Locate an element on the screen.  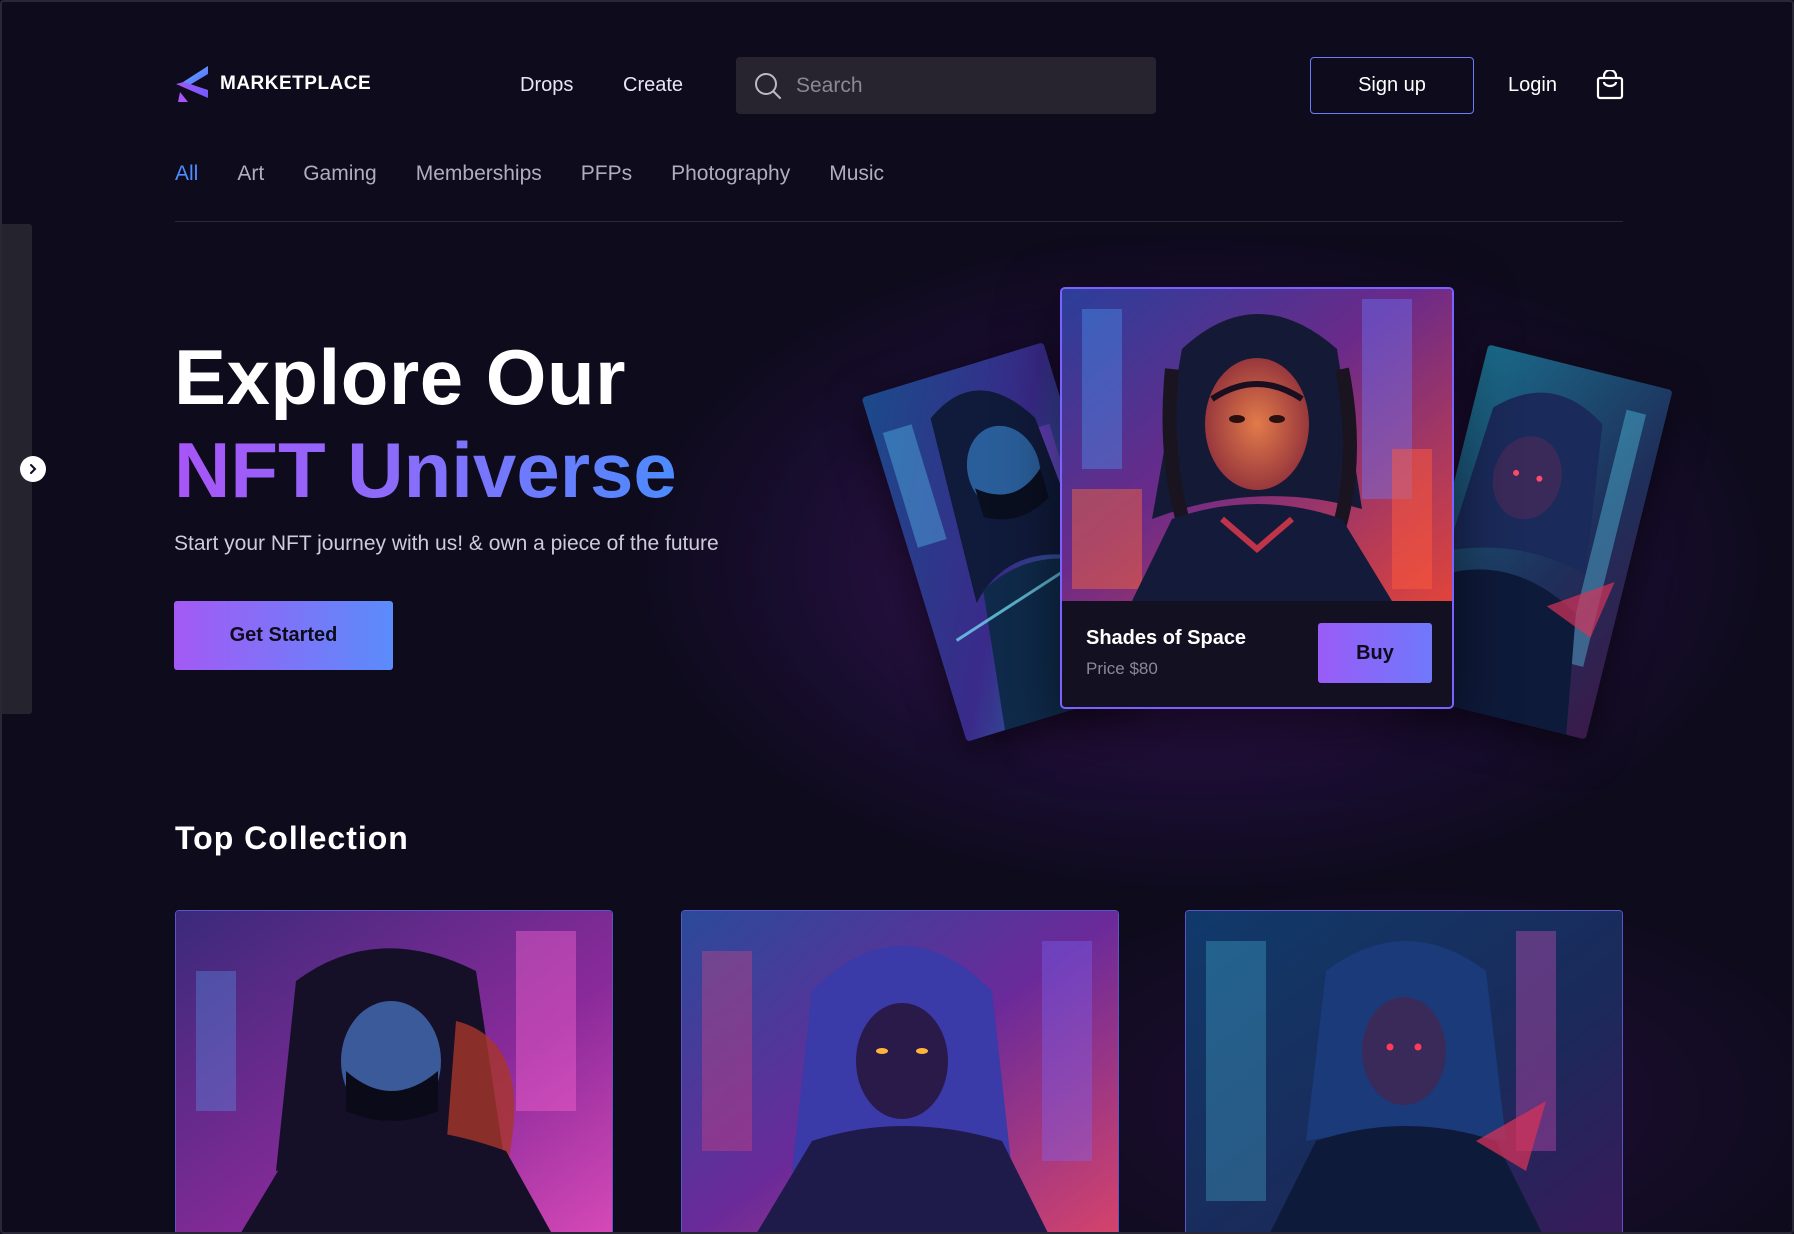
tab-memberships: Memberships is located at coordinates (479, 174).